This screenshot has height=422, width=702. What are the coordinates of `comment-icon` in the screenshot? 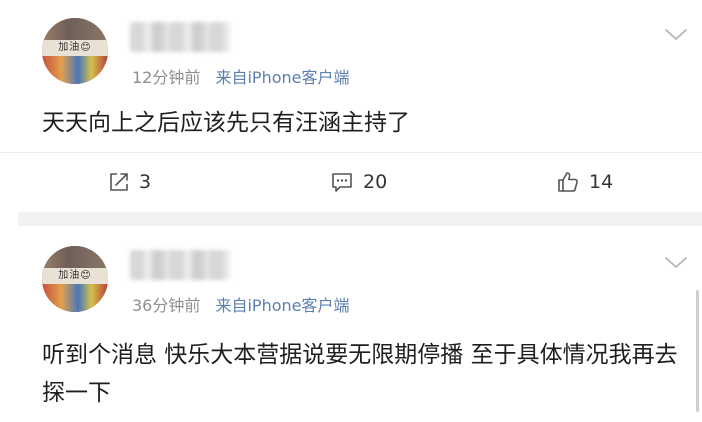 It's located at (342, 182).